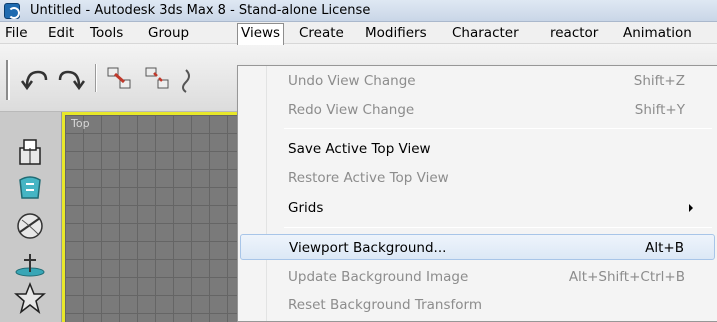 The height and width of the screenshot is (322, 717). What do you see at coordinates (477, 149) in the screenshot?
I see `menu-item-save-active-top-view: Save Active Top View` at bounding box center [477, 149].